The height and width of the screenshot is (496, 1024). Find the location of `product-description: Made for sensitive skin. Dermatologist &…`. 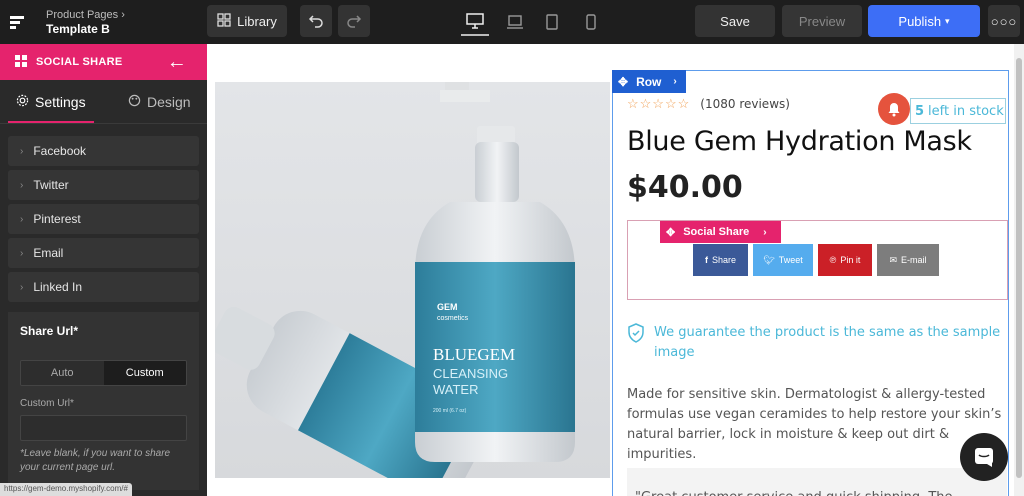

product-description: Made for sensitive skin. Dermatologist &… is located at coordinates (814, 424).